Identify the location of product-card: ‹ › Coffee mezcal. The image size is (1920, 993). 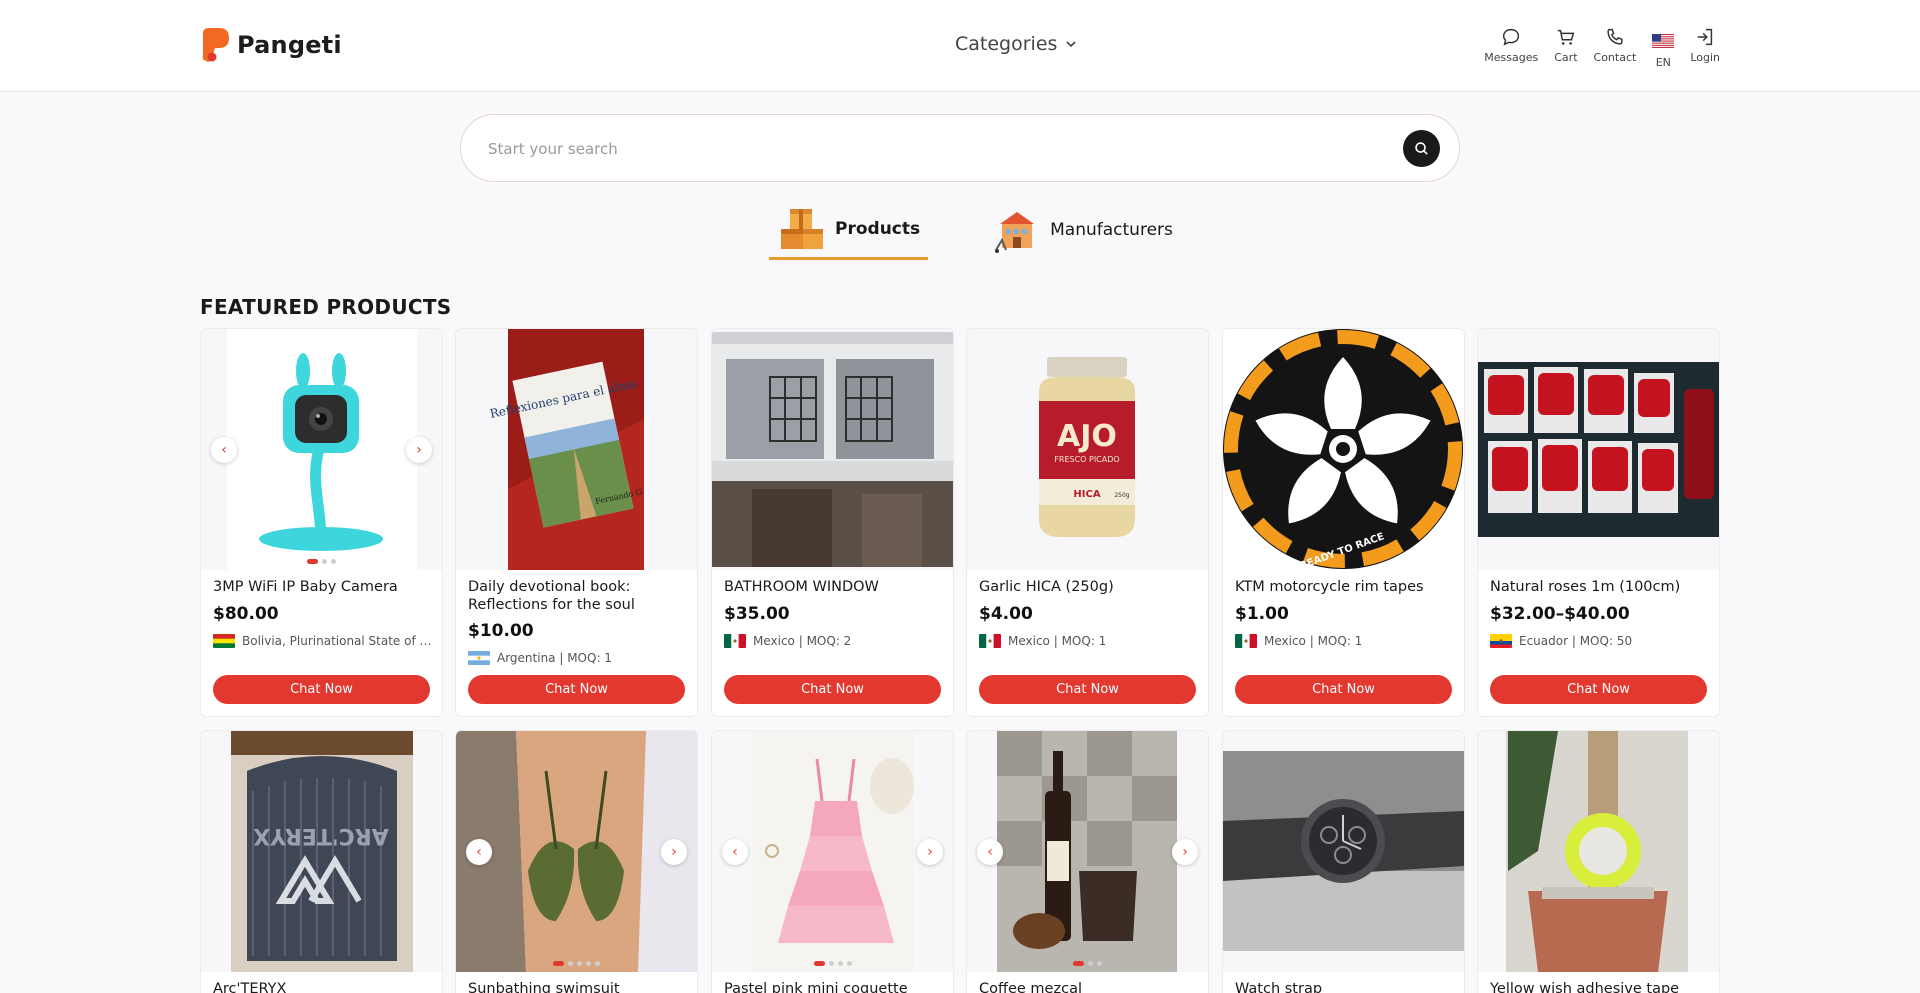
(1087, 861).